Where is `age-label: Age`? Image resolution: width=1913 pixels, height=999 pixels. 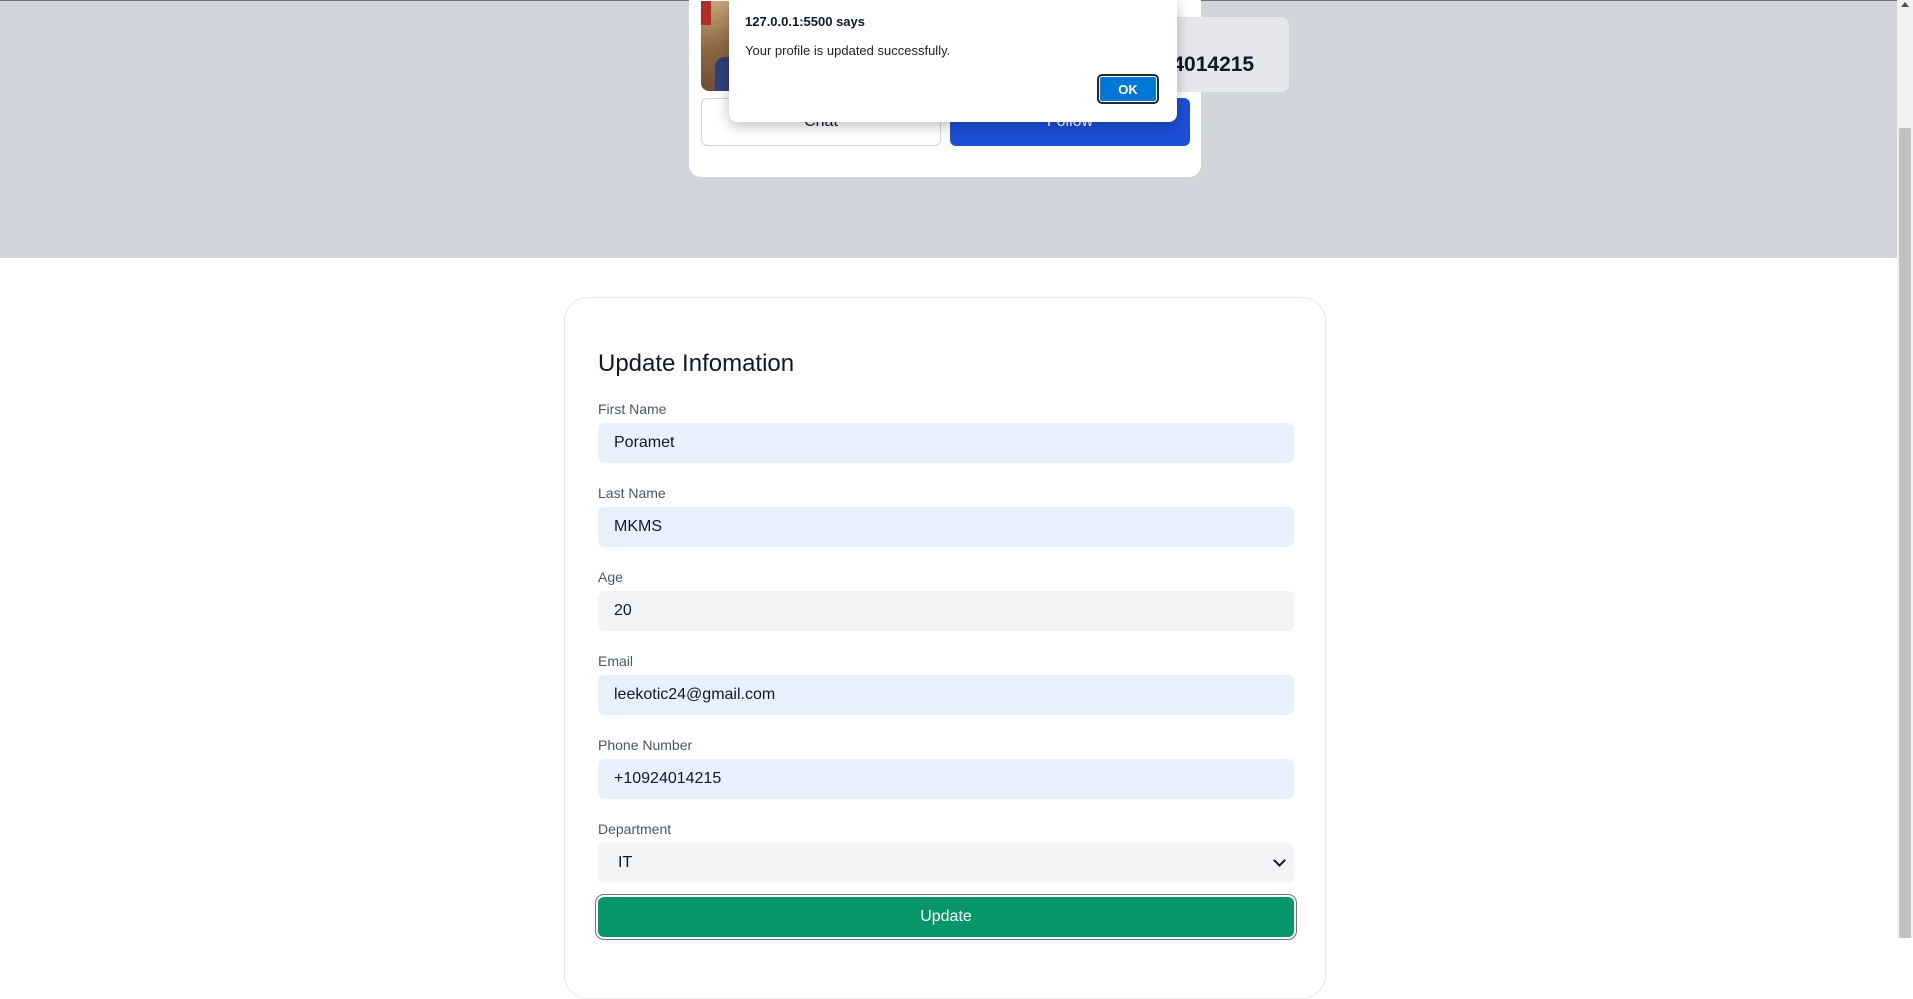
age-label: Age is located at coordinates (610, 577).